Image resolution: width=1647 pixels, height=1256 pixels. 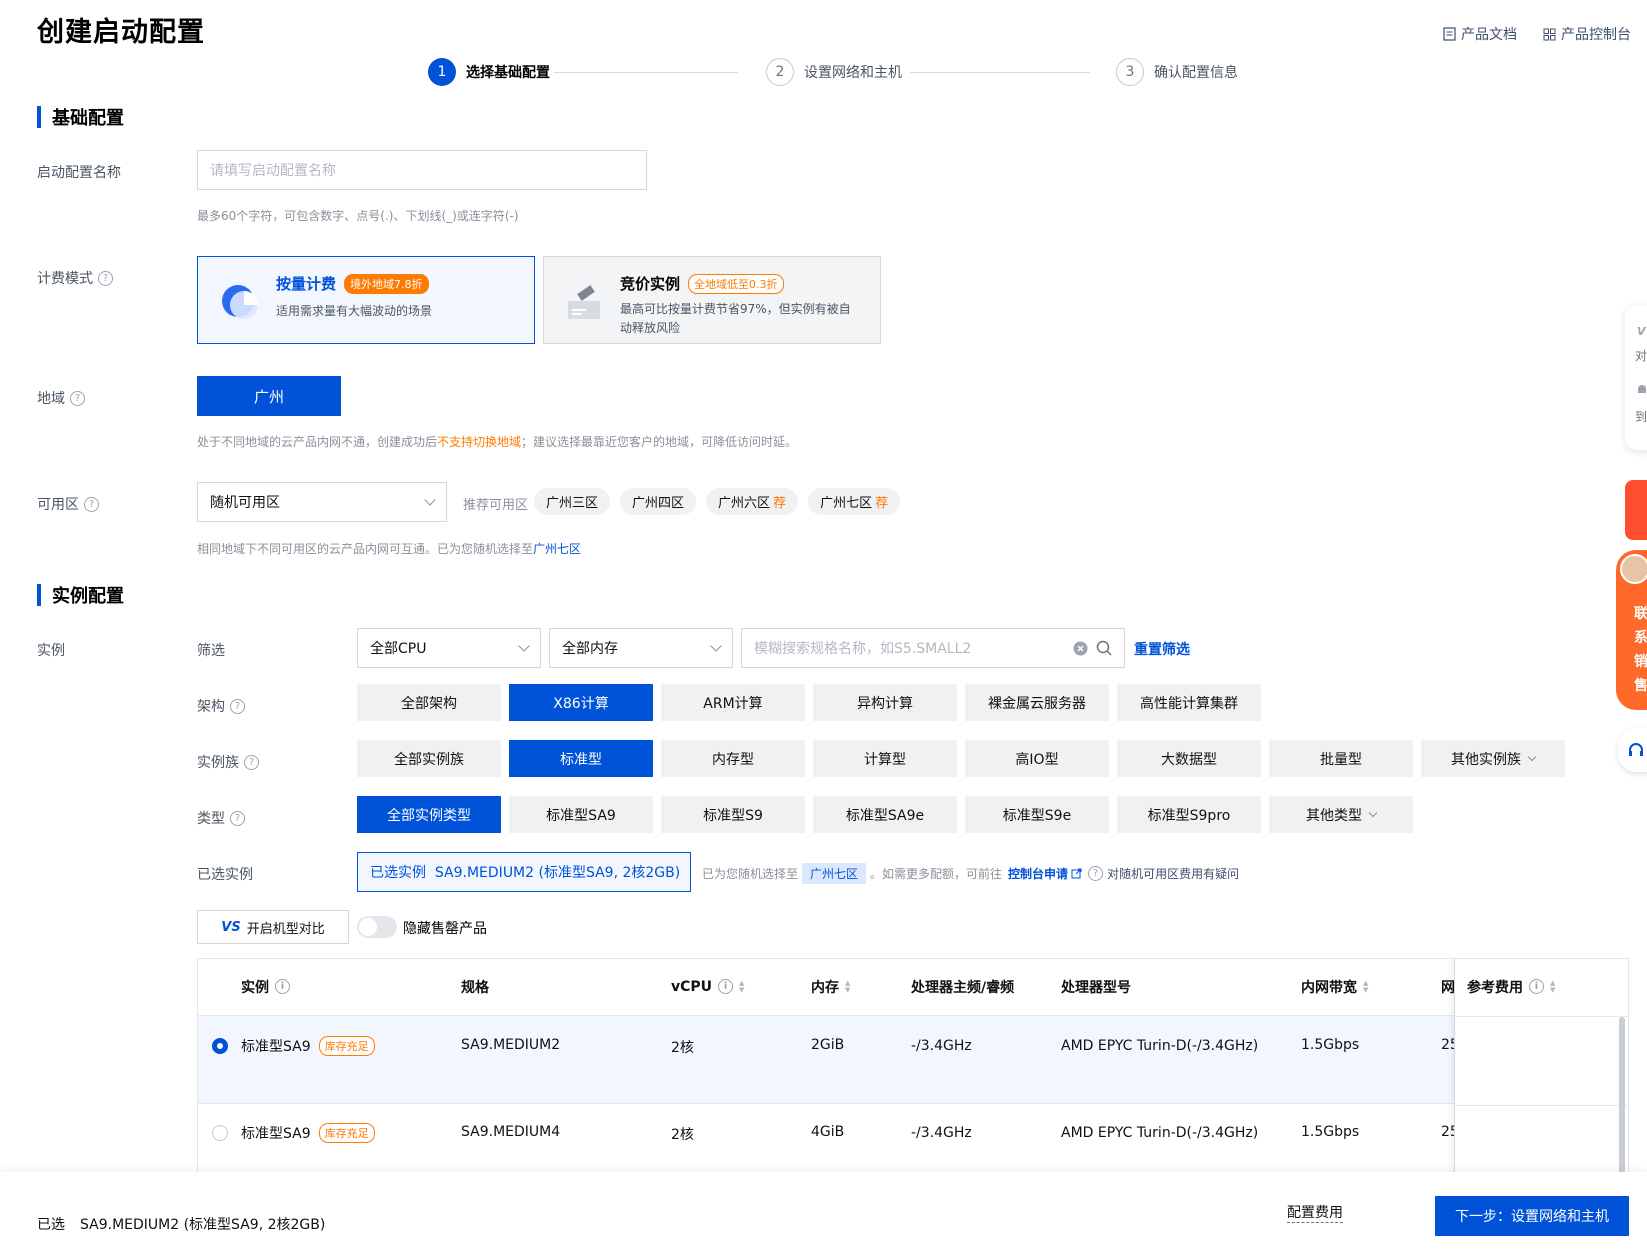 I want to click on name-label: 启动配置名称, so click(x=79, y=173).